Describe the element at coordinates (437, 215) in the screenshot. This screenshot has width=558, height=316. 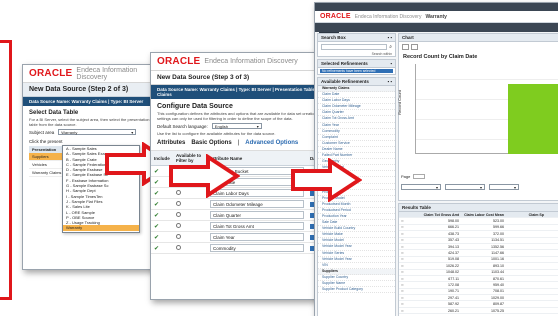
I see `col-claim-tot-gross: Claim Tot Gross Amt` at that location.